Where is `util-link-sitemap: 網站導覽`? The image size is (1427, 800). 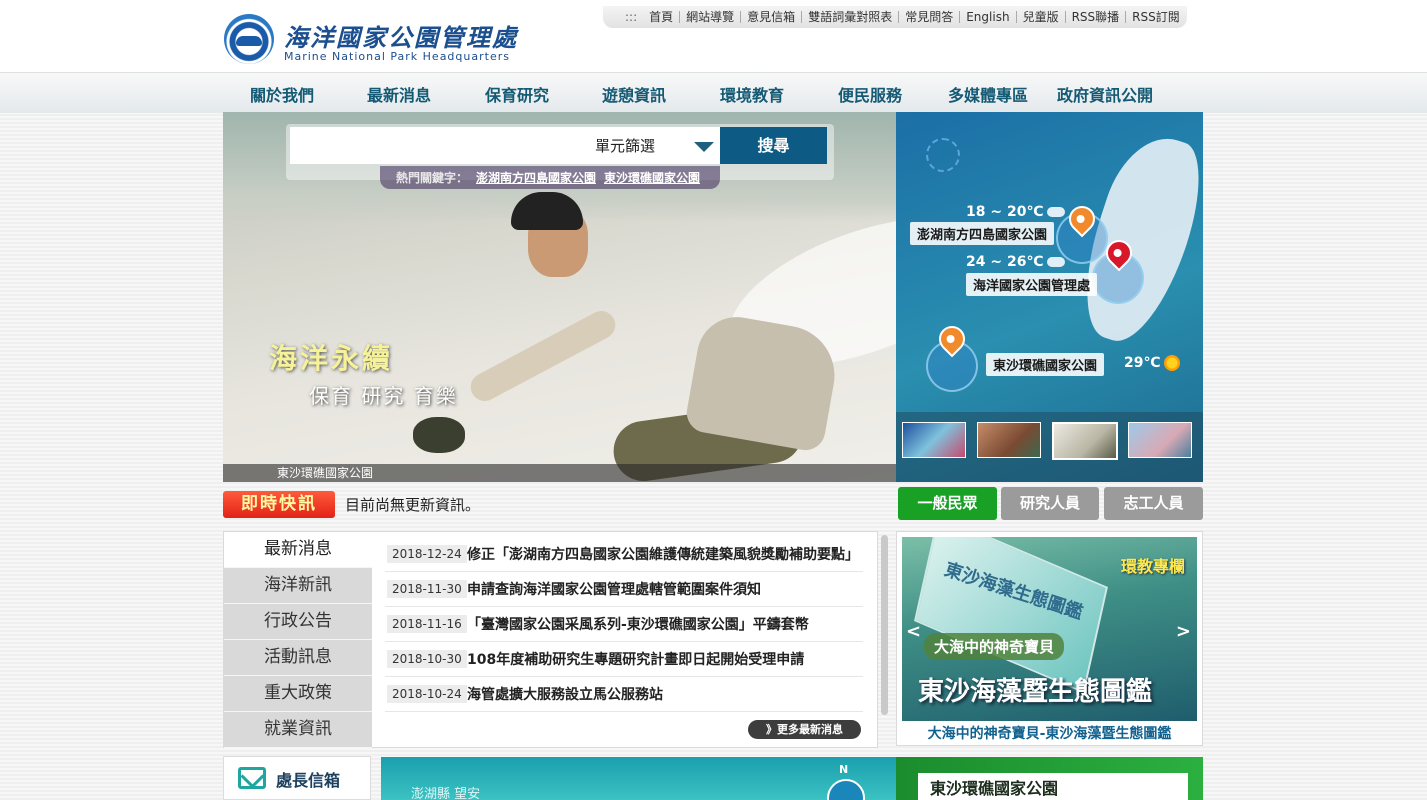 util-link-sitemap: 網站導覽 is located at coordinates (711, 17).